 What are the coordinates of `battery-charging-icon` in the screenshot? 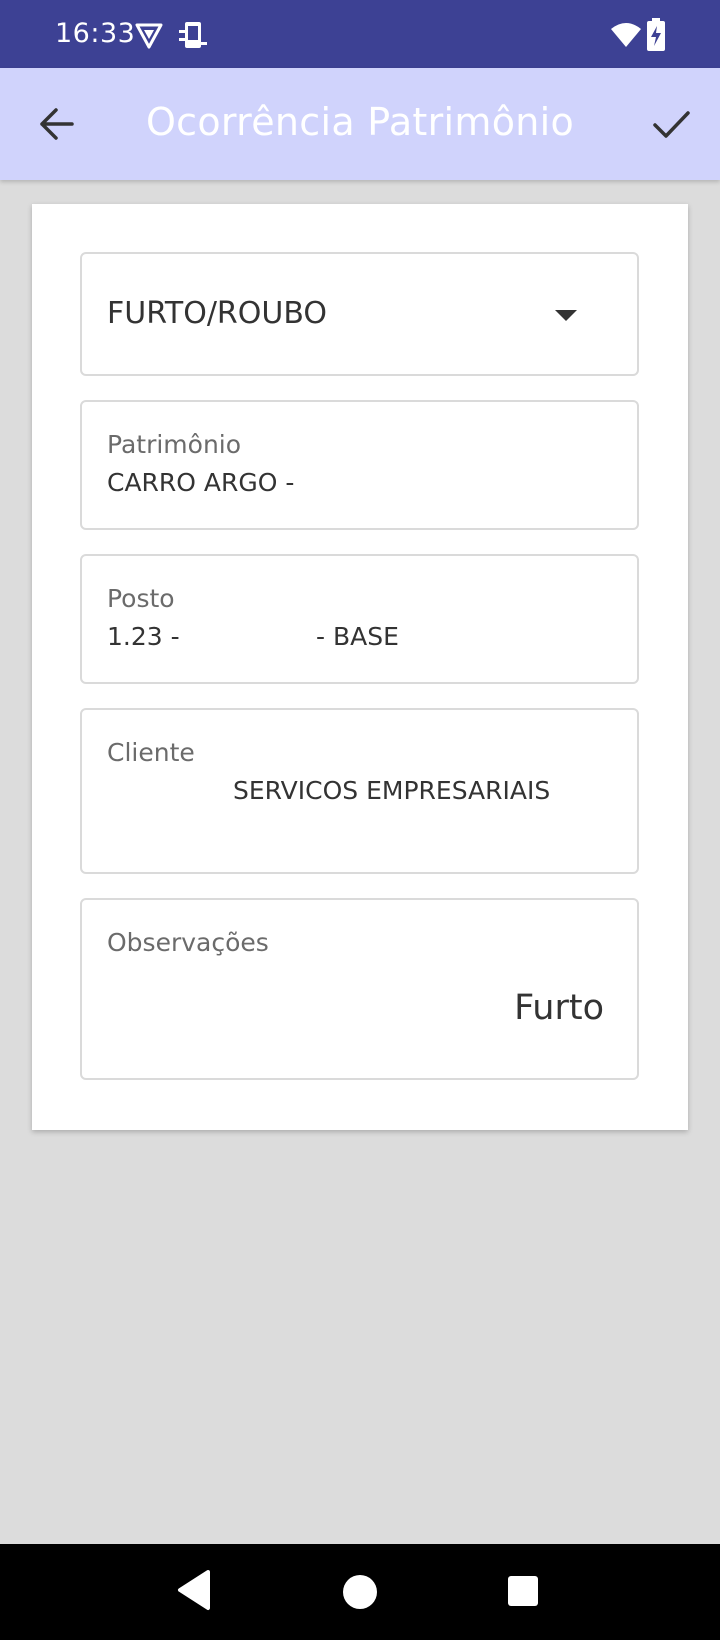 It's located at (656, 37).